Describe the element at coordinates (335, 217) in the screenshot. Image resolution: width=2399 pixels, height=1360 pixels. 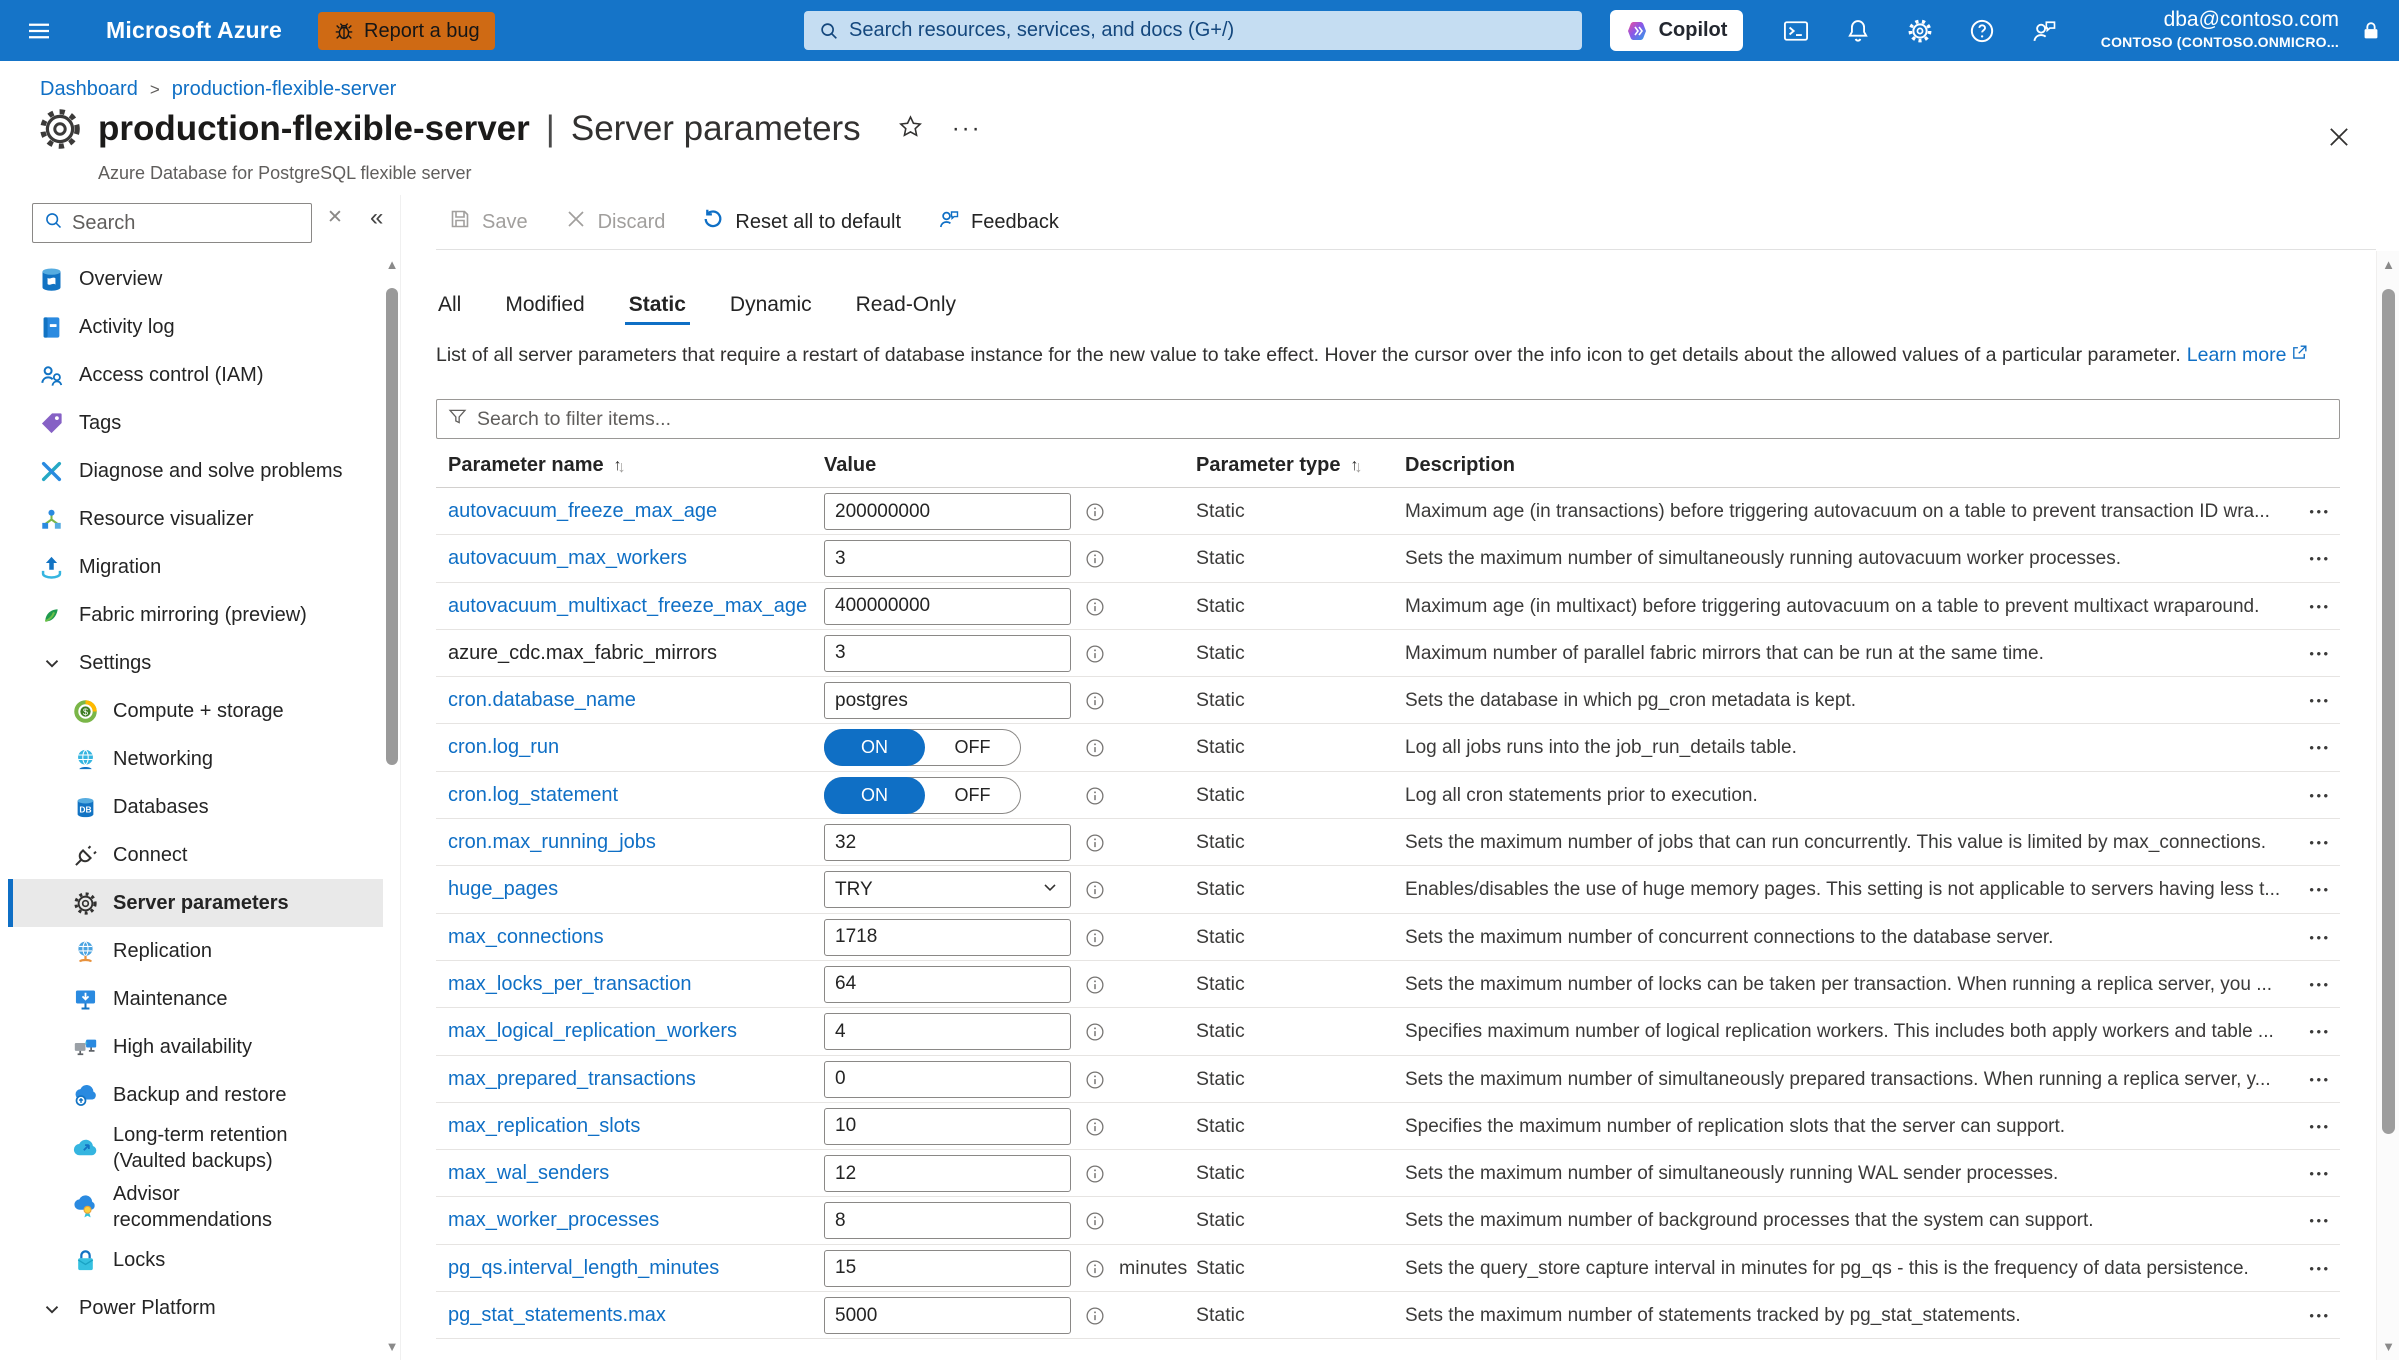
I see `sidebar-search-clear-icon: ✕` at that location.